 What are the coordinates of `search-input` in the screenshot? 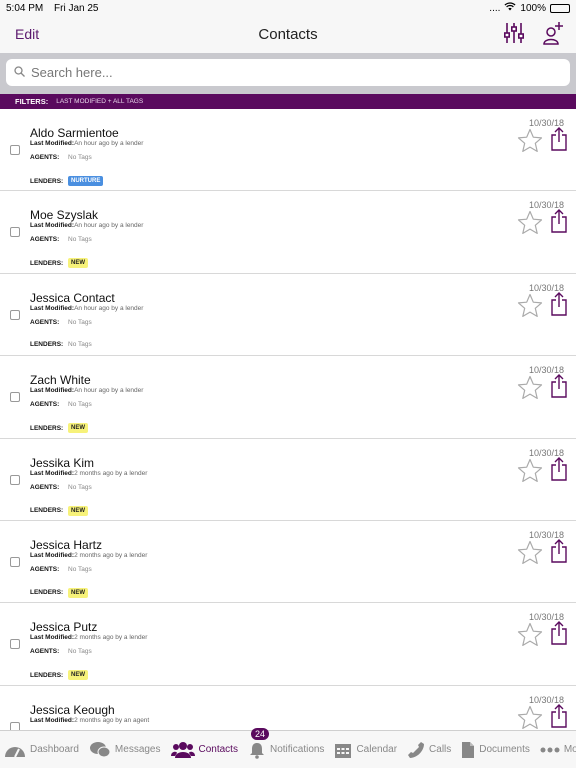 It's located at (281, 72).